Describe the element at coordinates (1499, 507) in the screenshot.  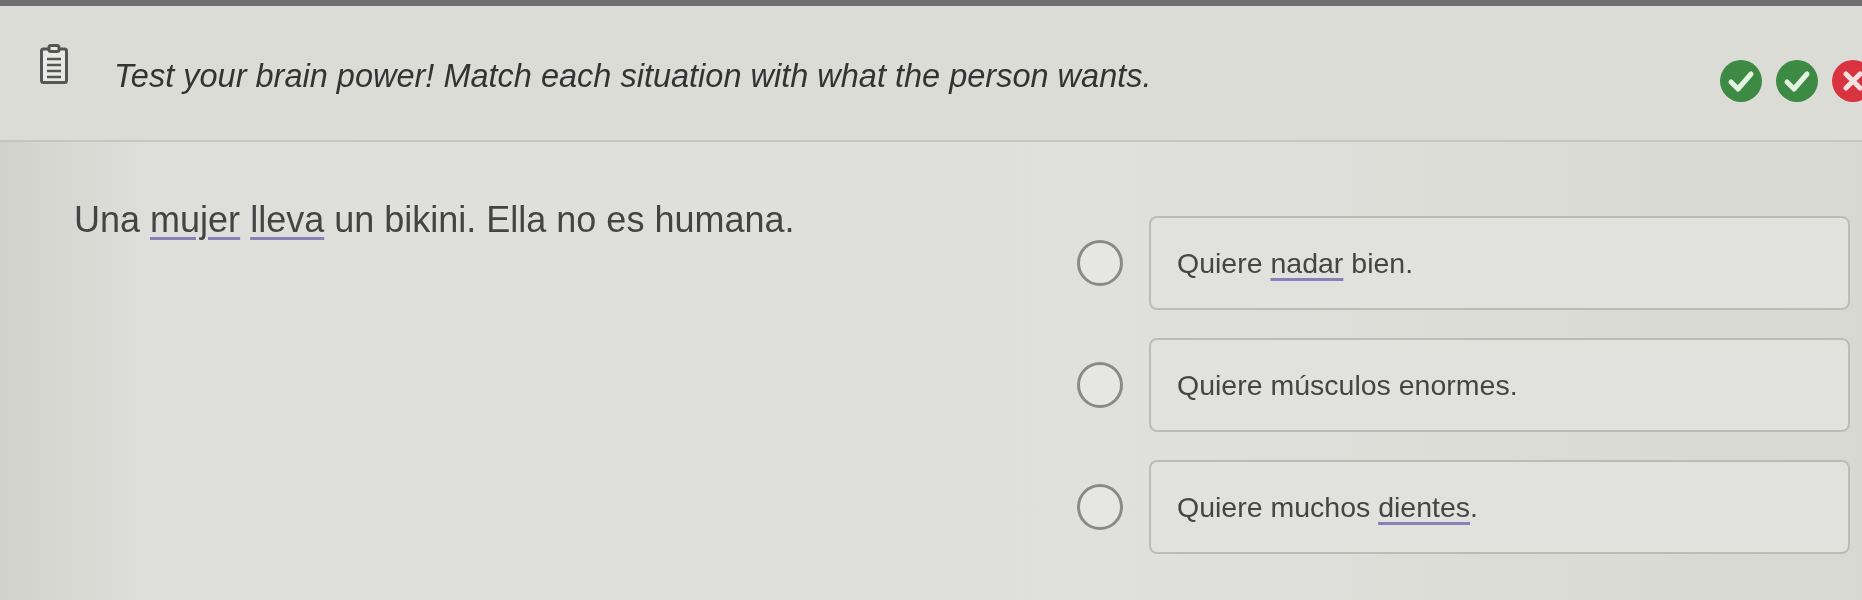
I see `answer-option: Quiere muchos dientes.` at that location.